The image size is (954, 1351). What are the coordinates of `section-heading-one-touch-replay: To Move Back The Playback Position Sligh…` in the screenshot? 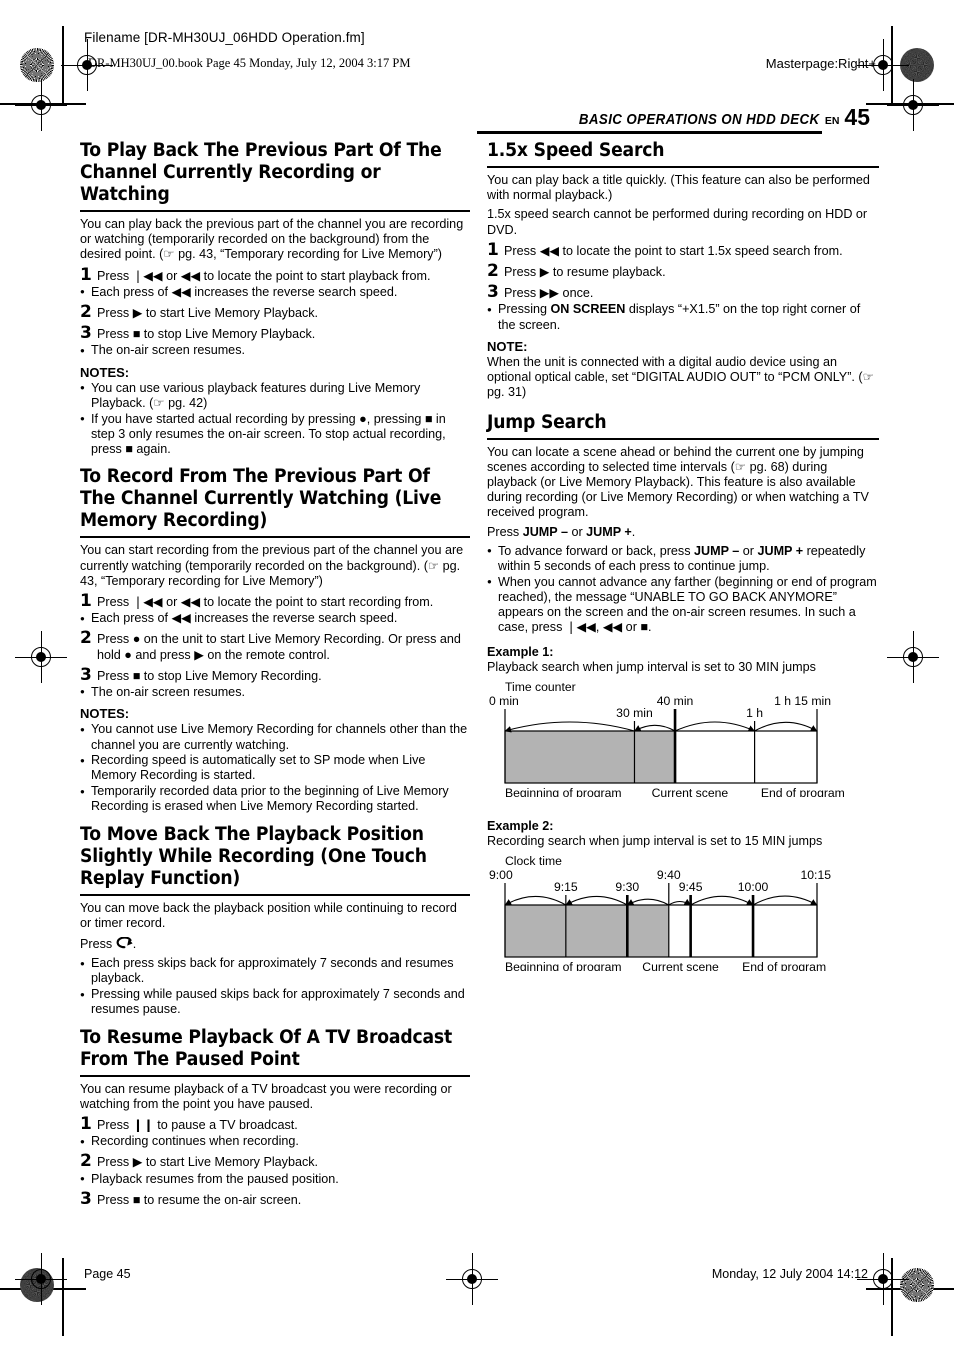 It's located at (253, 856).